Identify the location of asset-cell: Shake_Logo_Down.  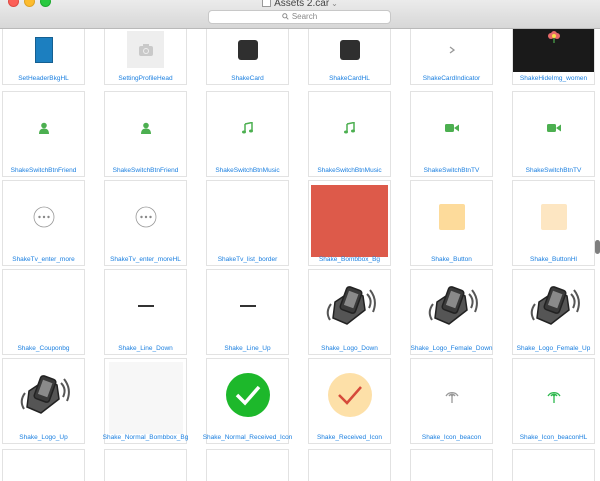
(349, 312).